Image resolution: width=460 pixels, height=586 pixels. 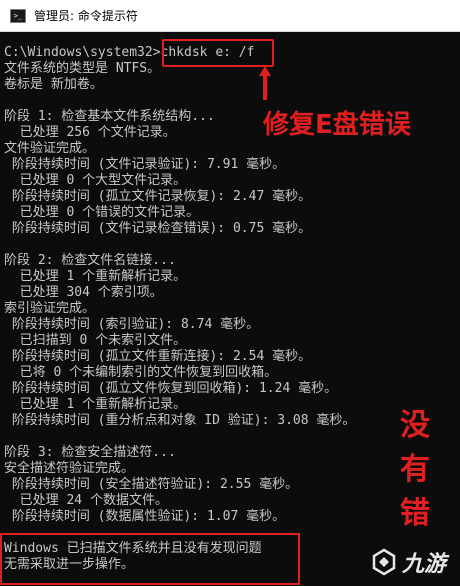 What do you see at coordinates (50, 148) in the screenshot?
I see `console-line: 文件验证完成。` at bounding box center [50, 148].